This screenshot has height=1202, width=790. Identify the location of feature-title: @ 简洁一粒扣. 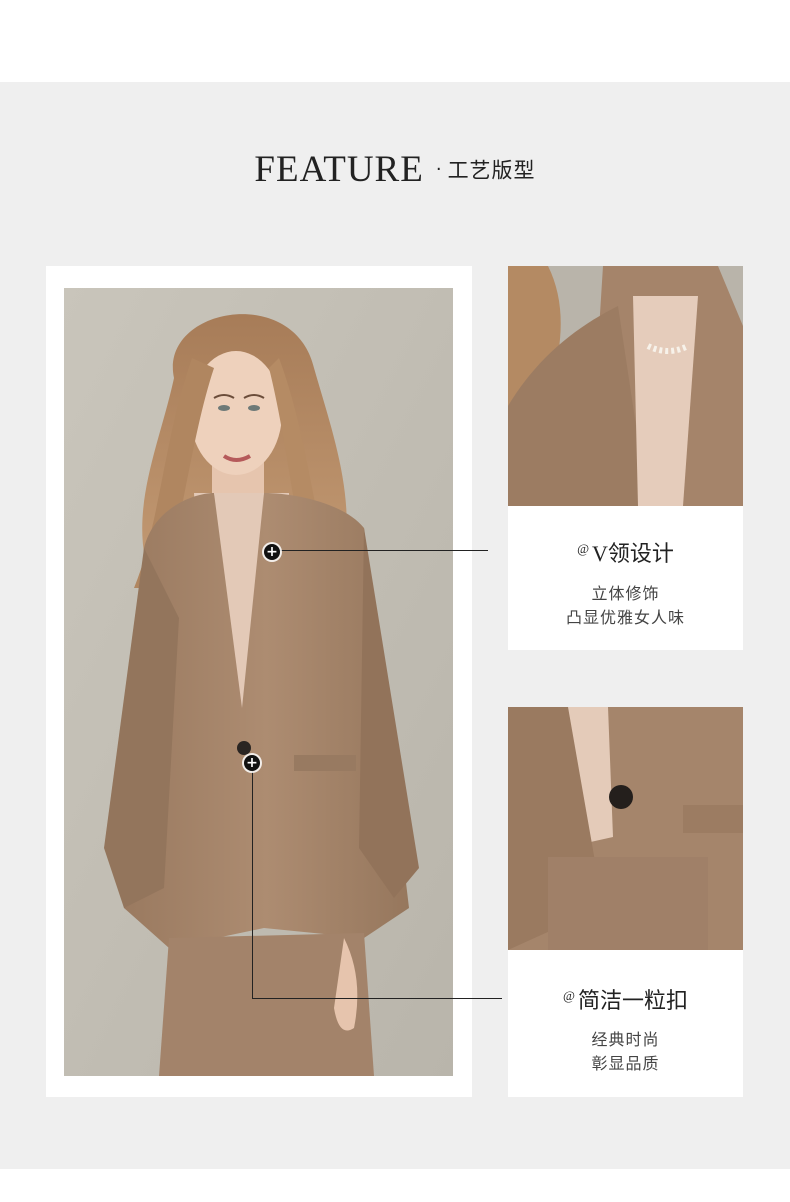
(625, 999).